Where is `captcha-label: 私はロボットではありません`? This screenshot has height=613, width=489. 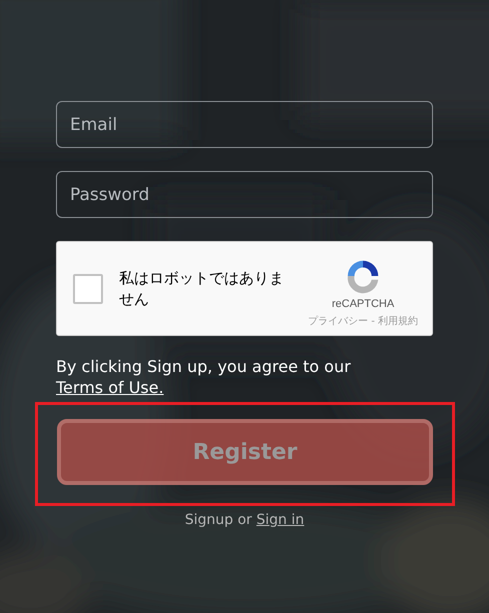
captcha-label: 私はロボットではありません is located at coordinates (202, 288).